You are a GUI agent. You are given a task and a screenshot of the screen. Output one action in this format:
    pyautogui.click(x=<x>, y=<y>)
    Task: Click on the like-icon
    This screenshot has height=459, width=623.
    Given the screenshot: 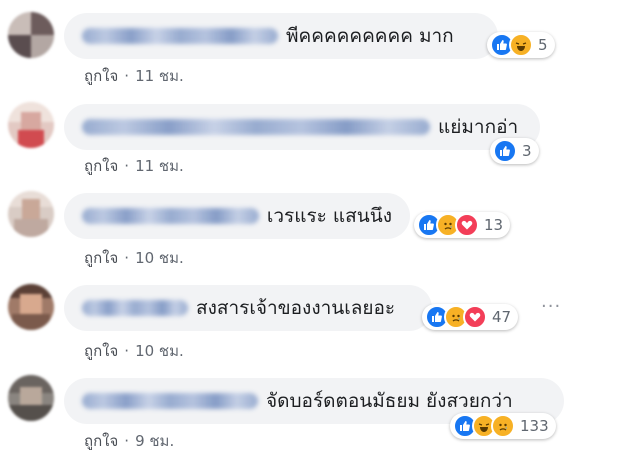 What is the action you would take?
    pyautogui.click(x=505, y=151)
    